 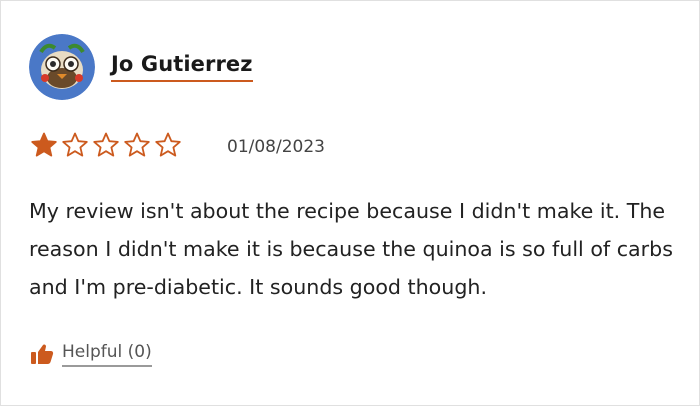 I want to click on star-filled-icon, so click(x=44, y=144).